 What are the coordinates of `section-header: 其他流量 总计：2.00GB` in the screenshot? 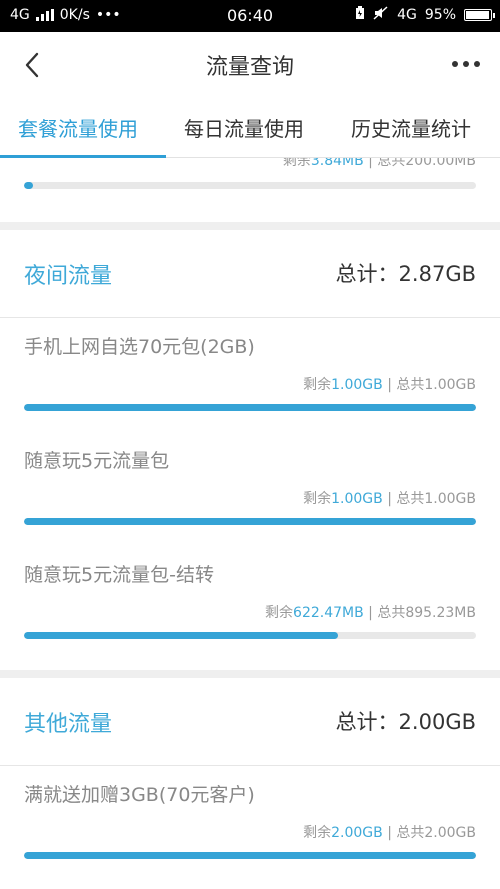 It's located at (250, 722).